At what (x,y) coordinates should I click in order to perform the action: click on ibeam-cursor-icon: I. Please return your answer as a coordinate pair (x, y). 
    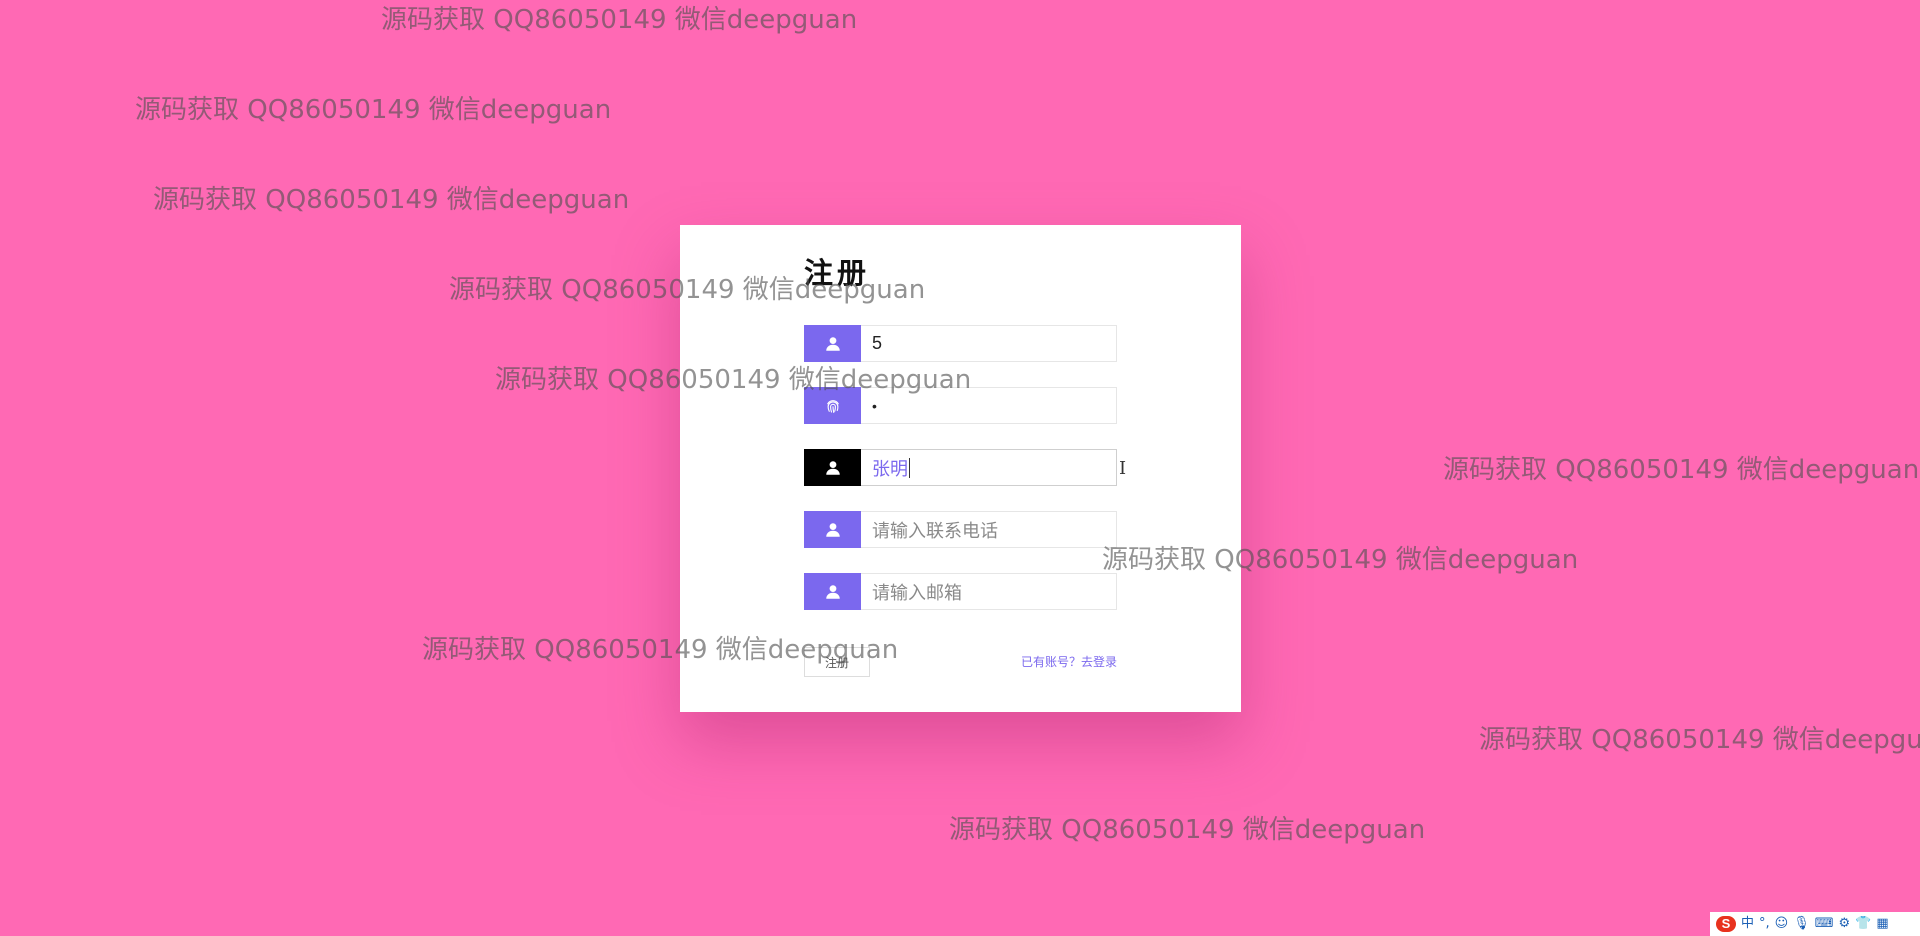
    Looking at the image, I should click on (1123, 468).